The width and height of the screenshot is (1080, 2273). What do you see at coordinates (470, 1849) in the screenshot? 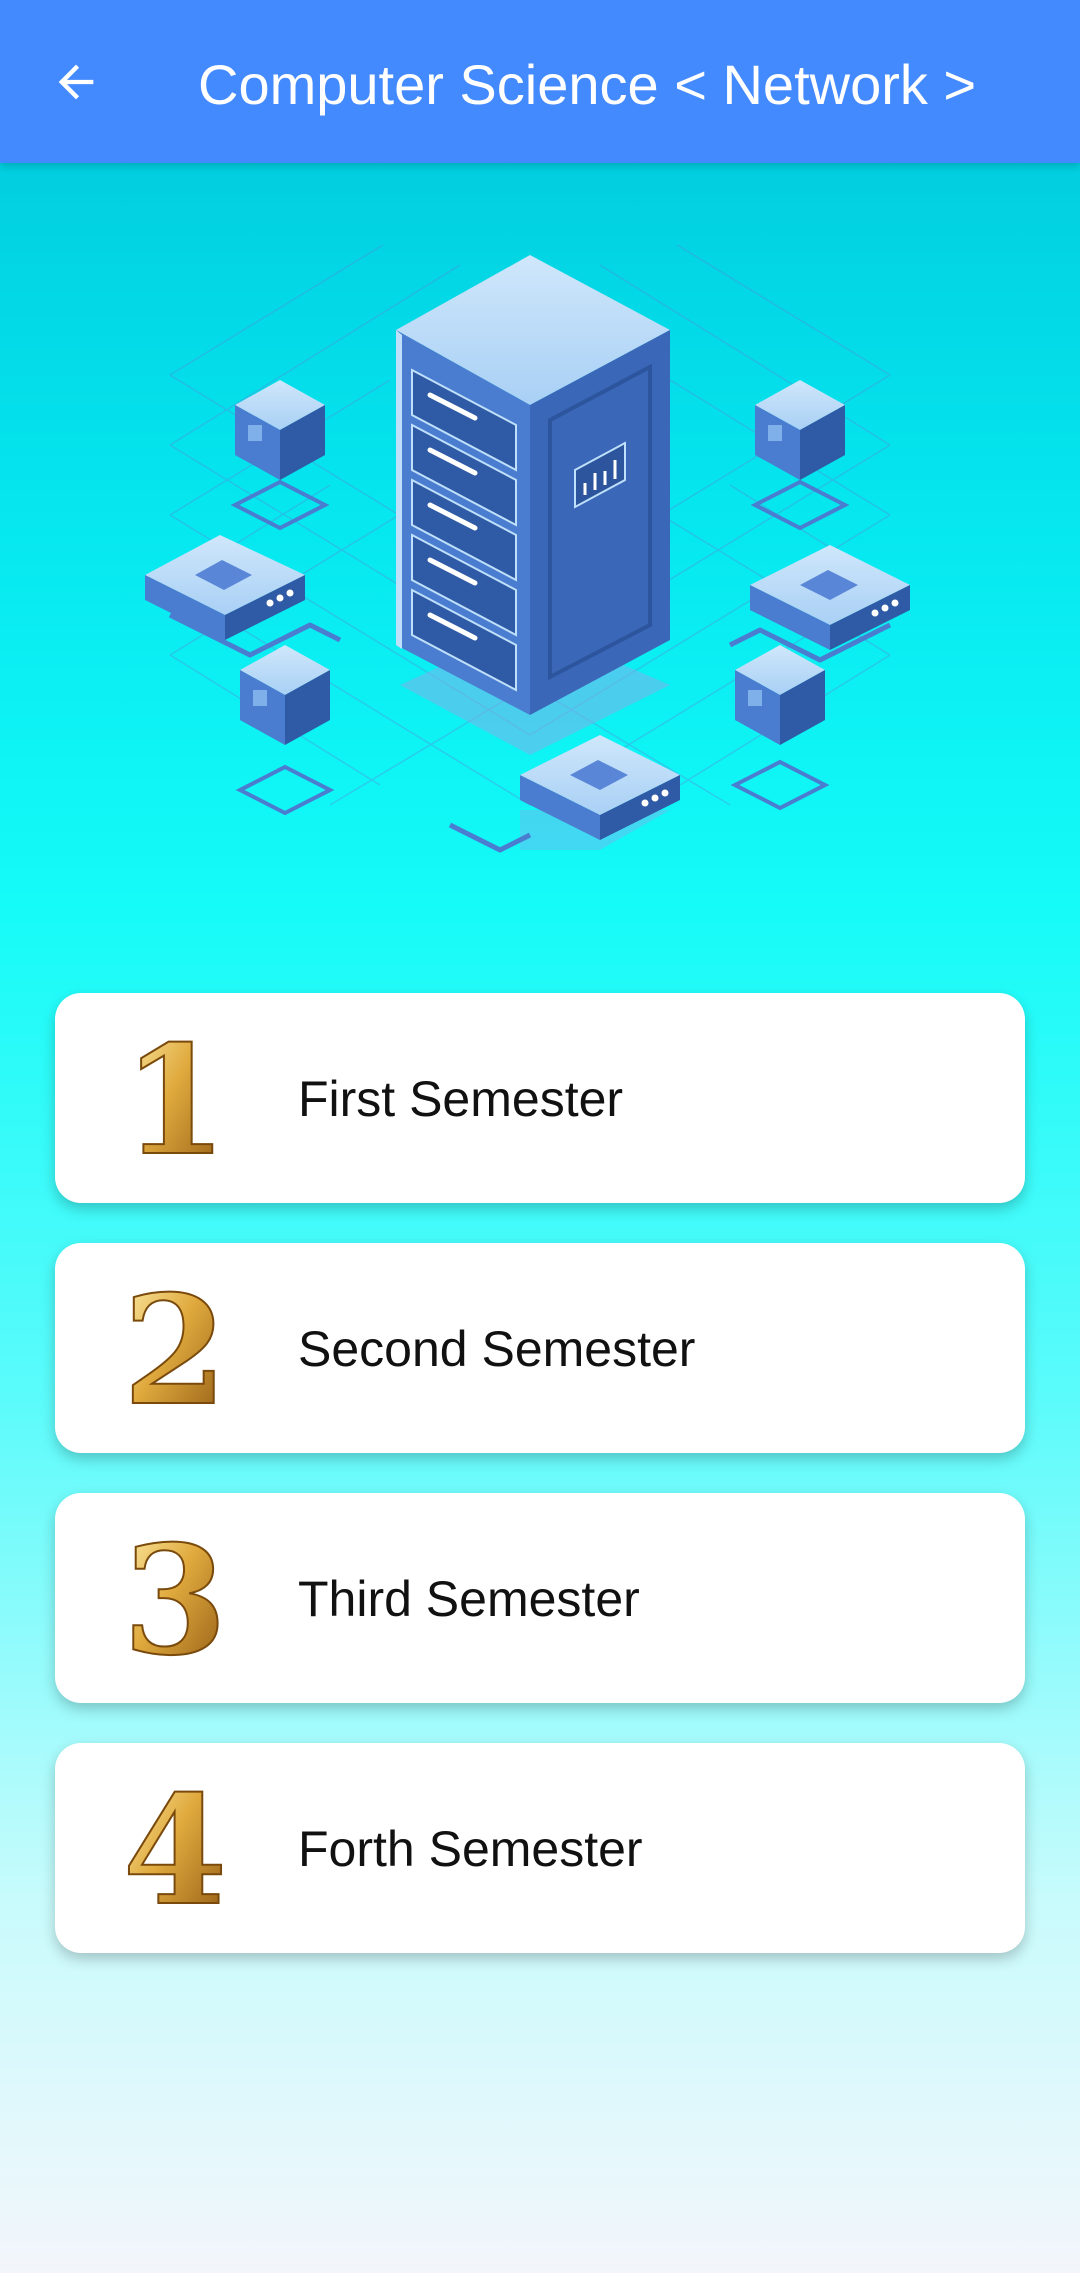
I see `semester-label: Forth Semester` at bounding box center [470, 1849].